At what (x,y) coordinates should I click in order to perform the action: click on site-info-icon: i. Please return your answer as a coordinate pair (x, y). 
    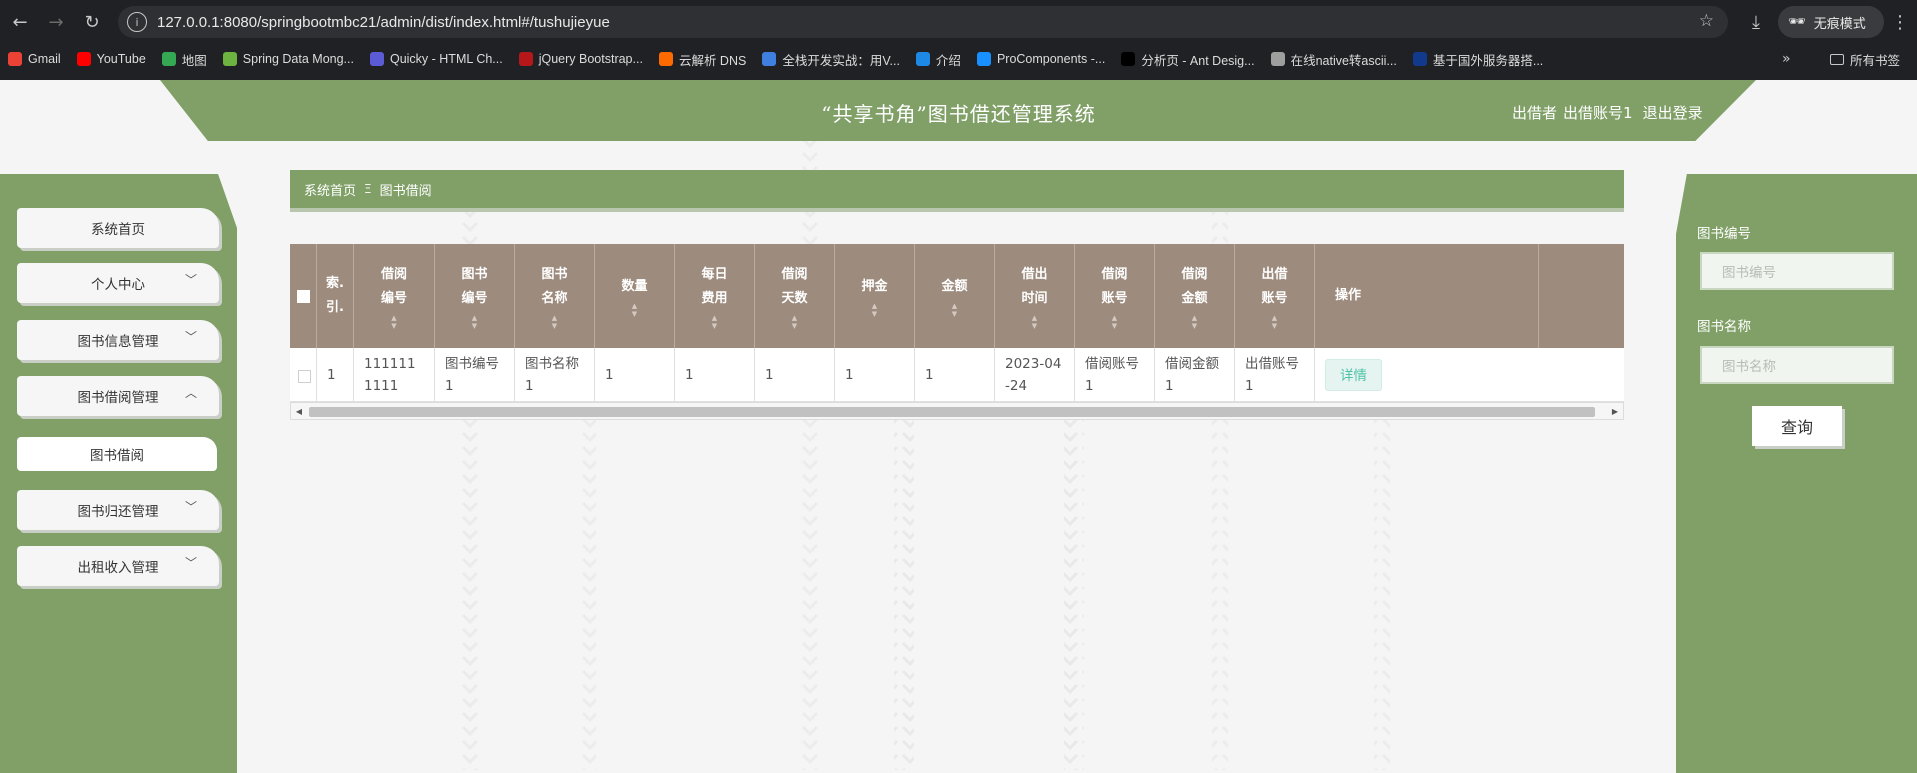
    Looking at the image, I should click on (137, 22).